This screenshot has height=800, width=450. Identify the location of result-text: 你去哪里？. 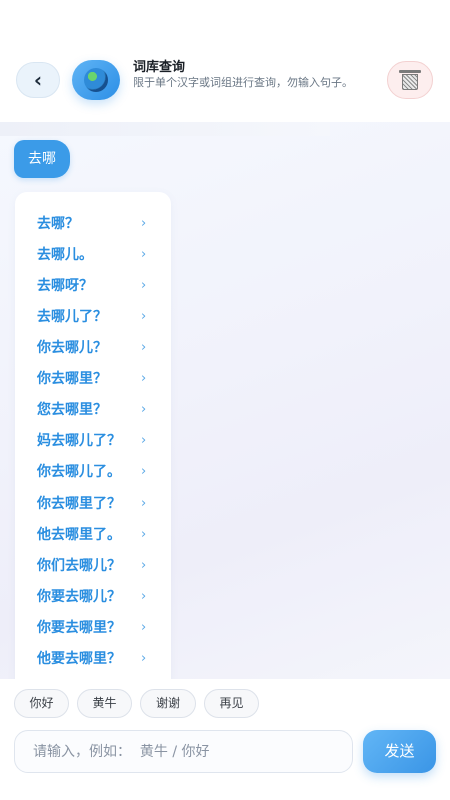
(72, 379).